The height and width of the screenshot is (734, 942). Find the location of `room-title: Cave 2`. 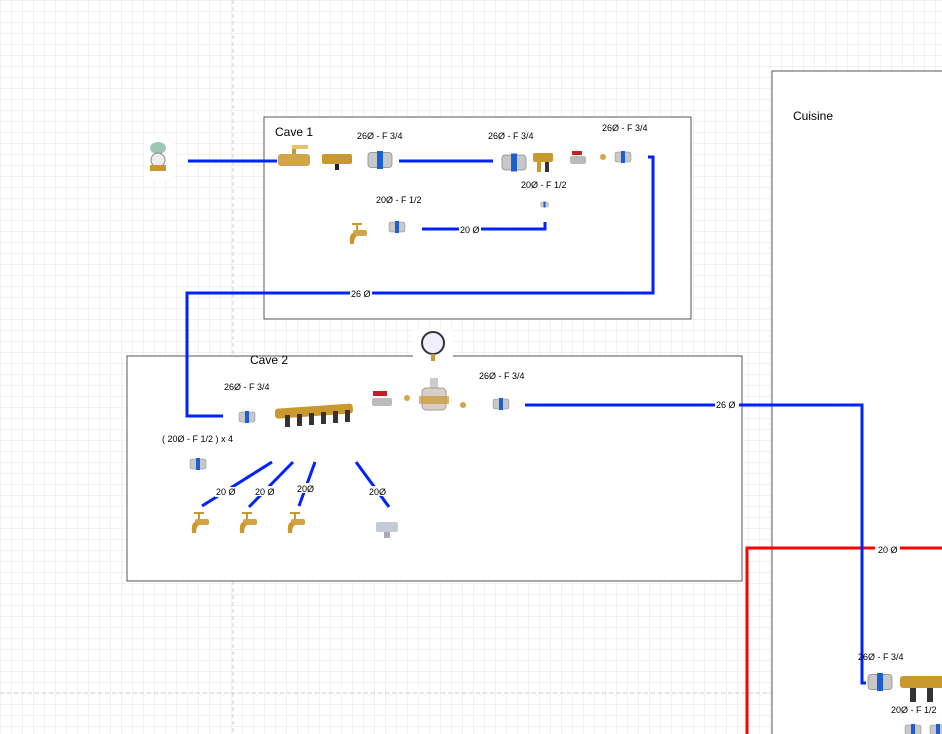

room-title: Cave 2 is located at coordinates (269, 360).